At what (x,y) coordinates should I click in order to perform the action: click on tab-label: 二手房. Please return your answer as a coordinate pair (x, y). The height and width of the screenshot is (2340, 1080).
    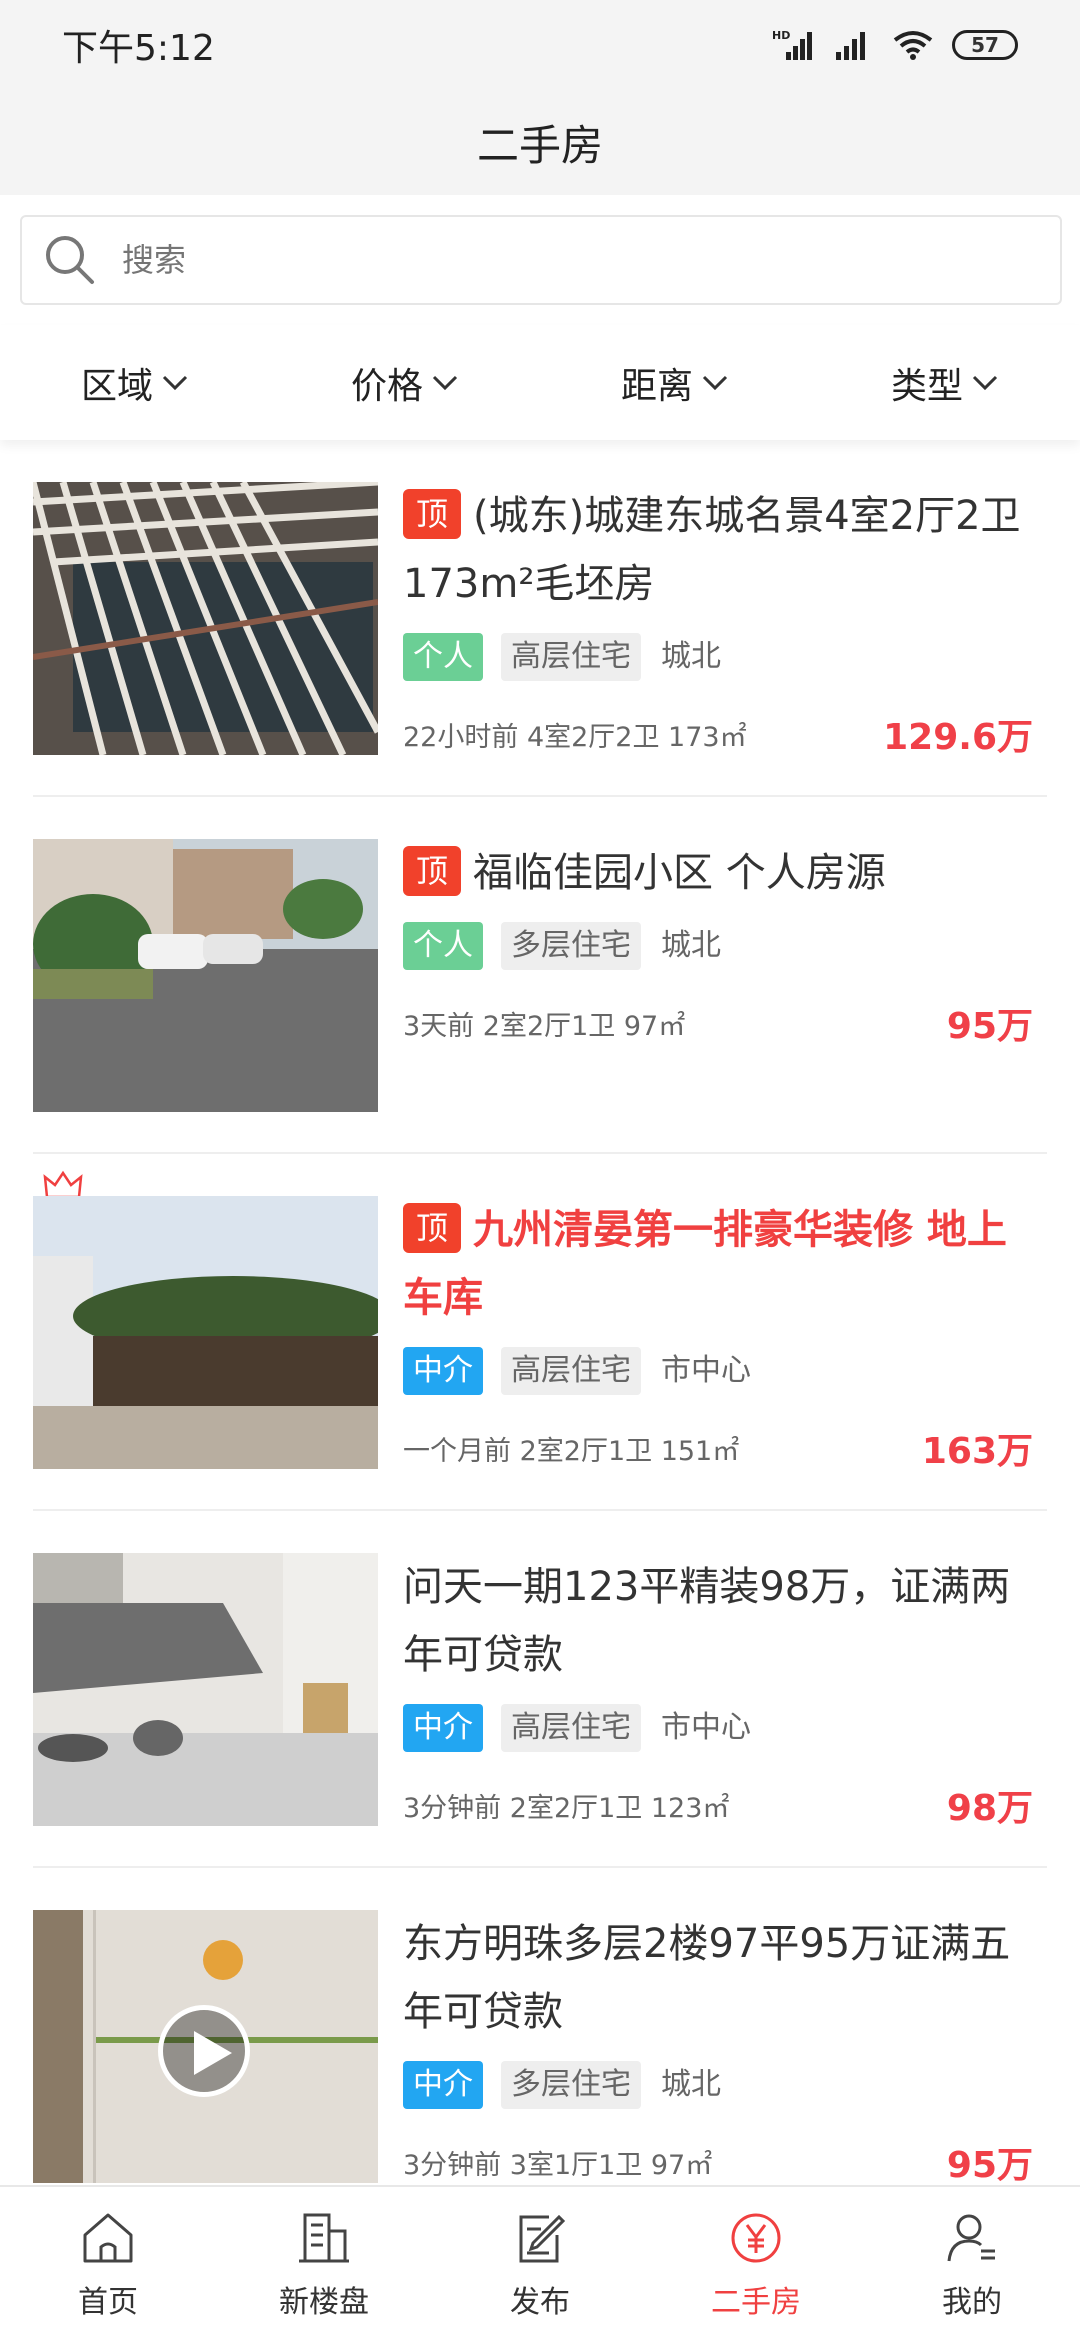
    Looking at the image, I should click on (756, 2302).